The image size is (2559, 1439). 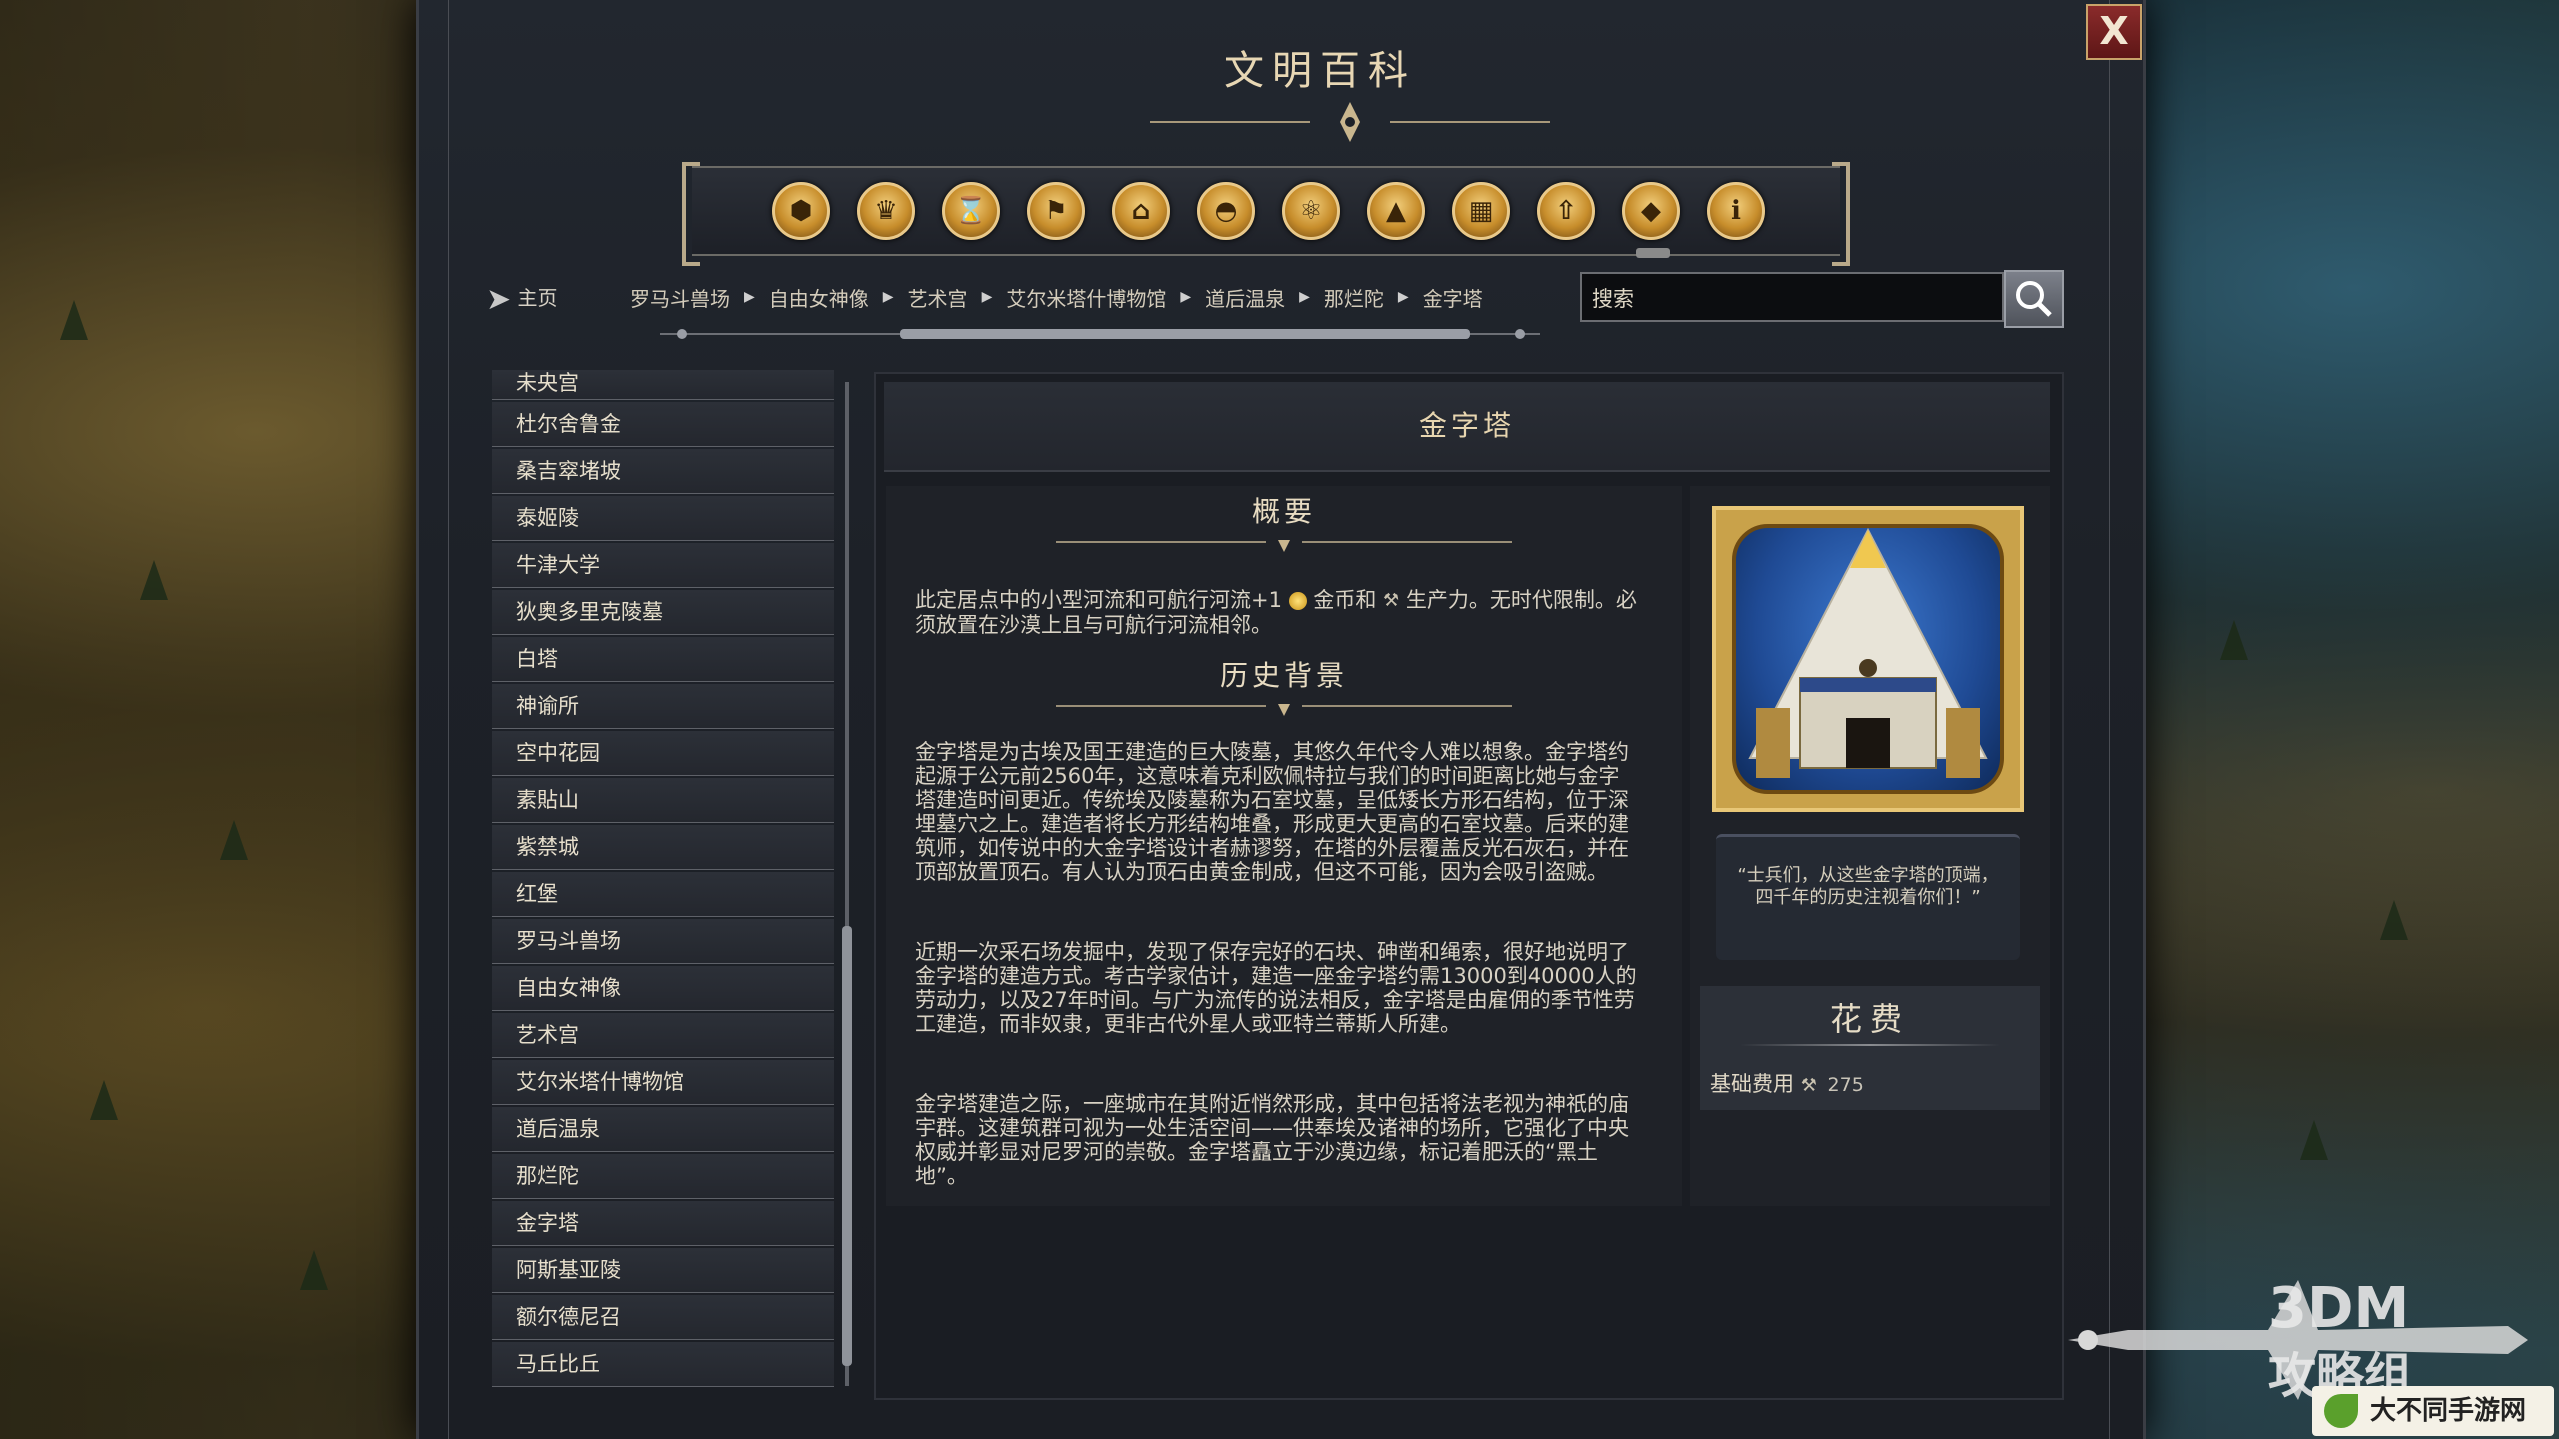 What do you see at coordinates (819, 297) in the screenshot?
I see `breadcrumb-item: 自由女神像` at bounding box center [819, 297].